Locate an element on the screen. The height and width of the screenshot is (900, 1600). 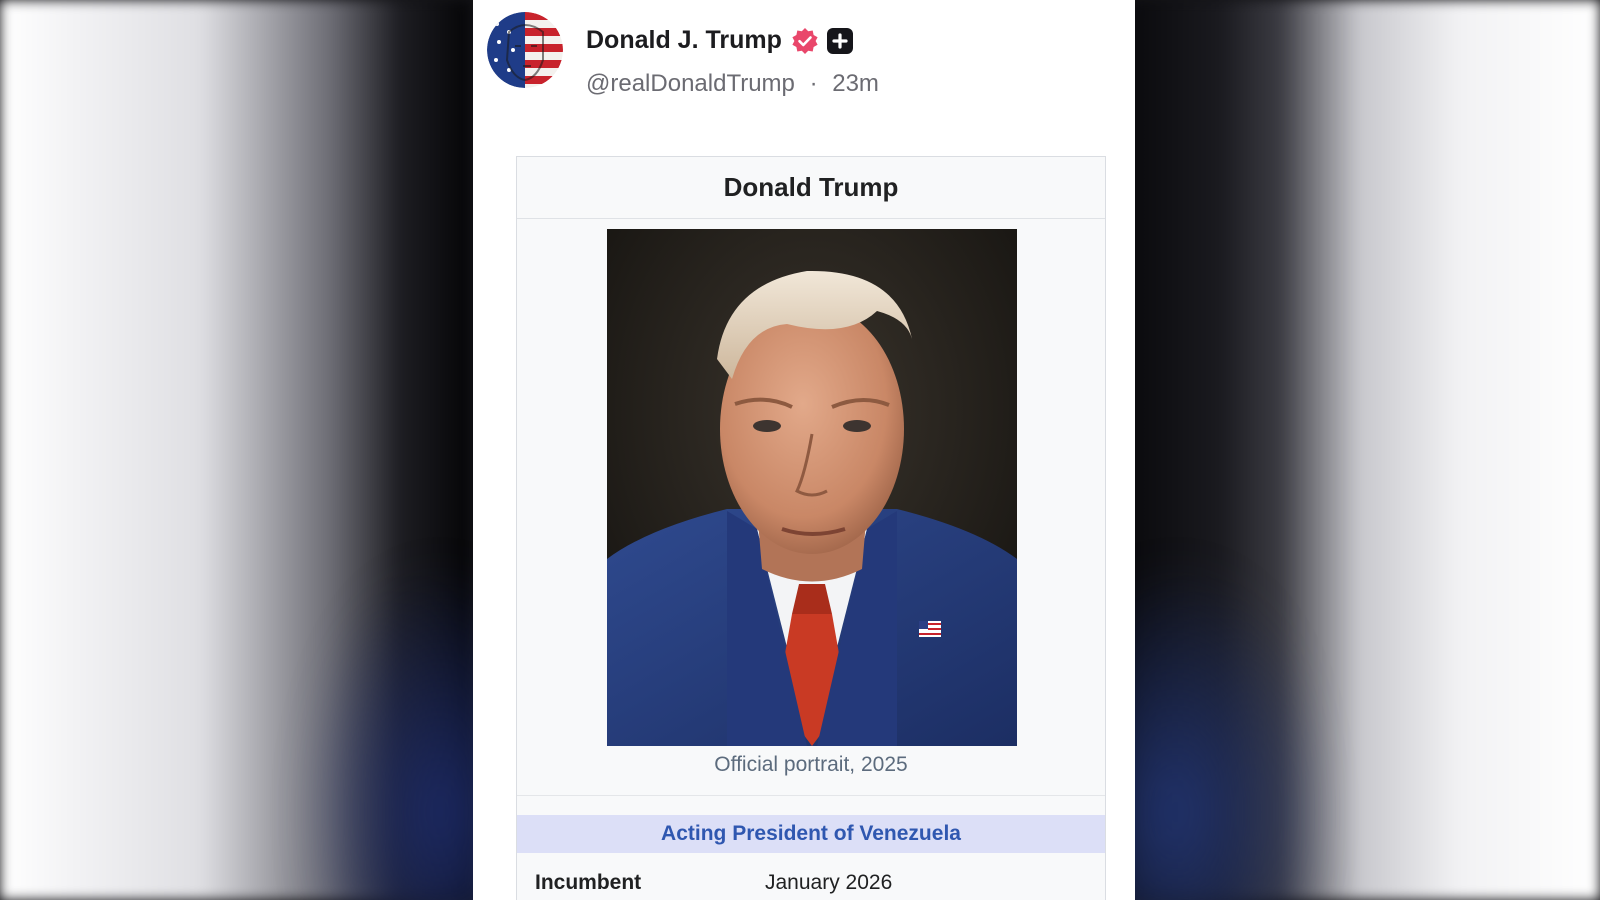
background-left-glow is located at coordinates (400, 730).